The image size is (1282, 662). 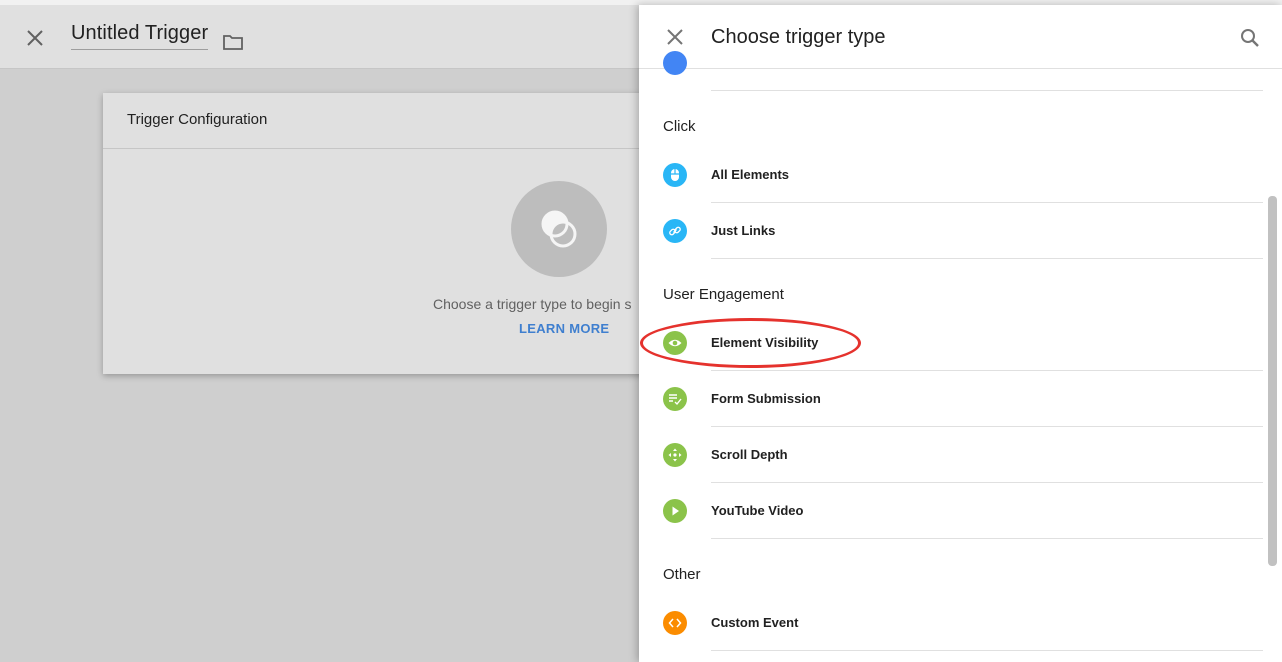 I want to click on item-label: Form Submission, so click(x=766, y=398).